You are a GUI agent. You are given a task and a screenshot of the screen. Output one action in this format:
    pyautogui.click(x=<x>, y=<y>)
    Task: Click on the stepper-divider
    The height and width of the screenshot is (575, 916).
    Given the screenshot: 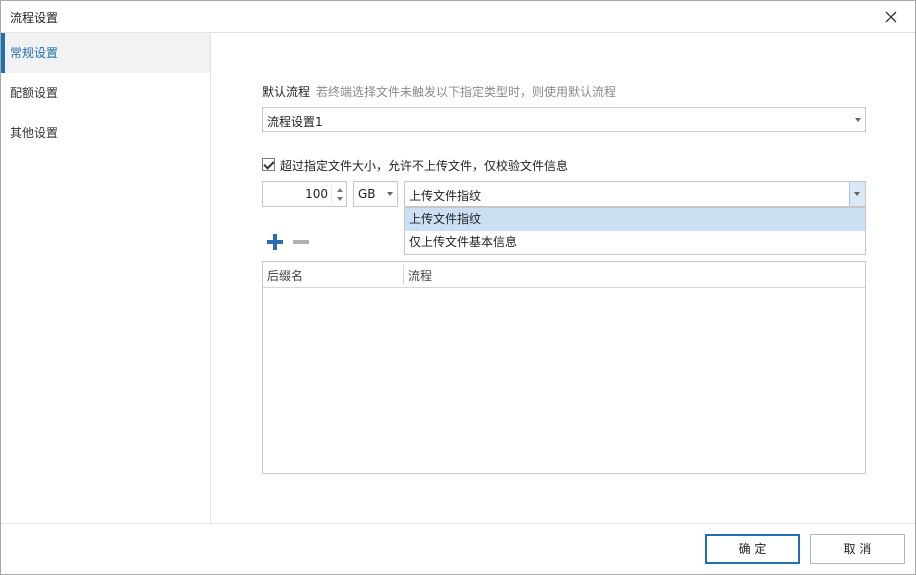 What is the action you would take?
    pyautogui.click(x=331, y=194)
    